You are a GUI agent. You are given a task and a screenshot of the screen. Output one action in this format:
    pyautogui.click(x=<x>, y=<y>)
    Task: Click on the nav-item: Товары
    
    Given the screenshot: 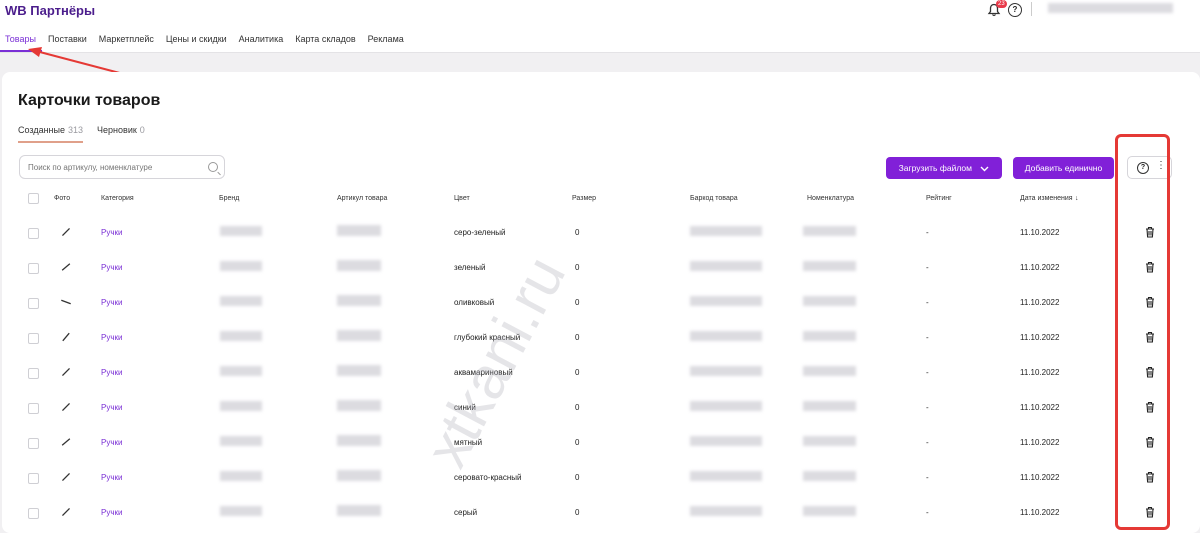 What is the action you would take?
    pyautogui.click(x=21, y=42)
    